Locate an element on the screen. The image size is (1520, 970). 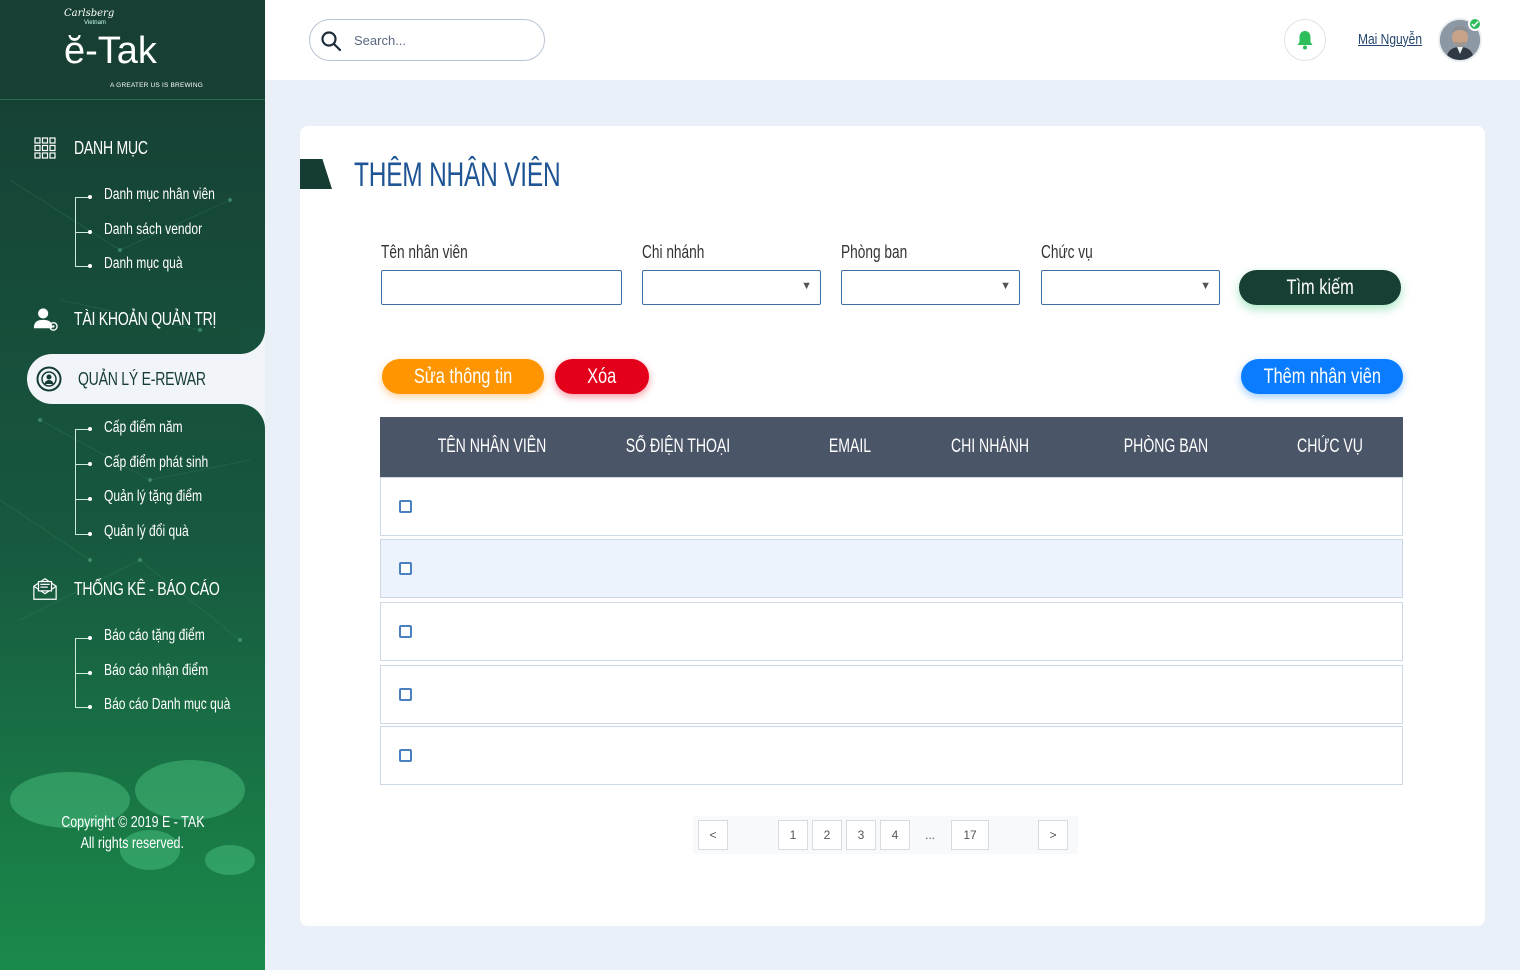
column-header-name: TÊN NHÂN VIÊN is located at coordinates (492, 447).